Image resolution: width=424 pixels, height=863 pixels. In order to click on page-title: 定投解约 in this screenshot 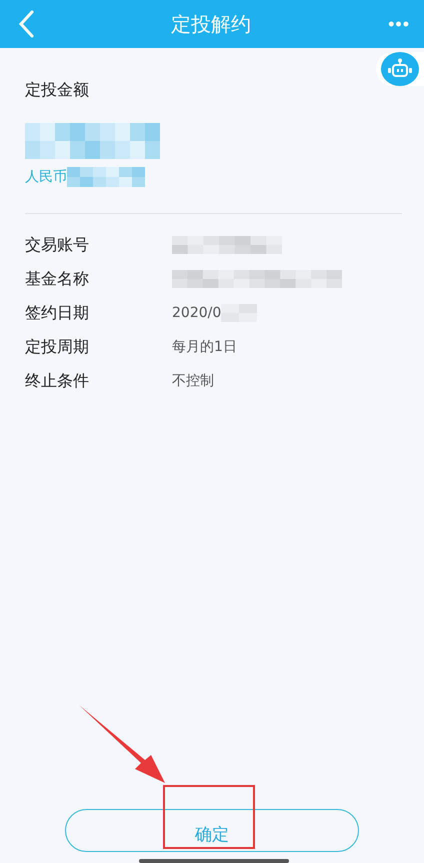, I will do `click(211, 24)`.